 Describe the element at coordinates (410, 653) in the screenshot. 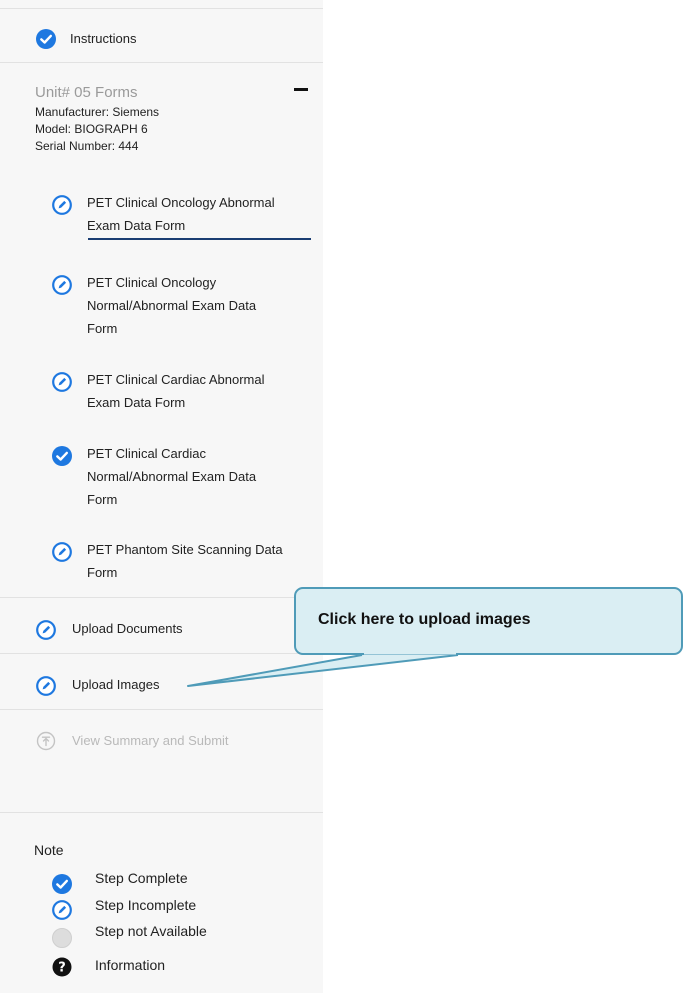

I see `callout-pointer-joint` at that location.